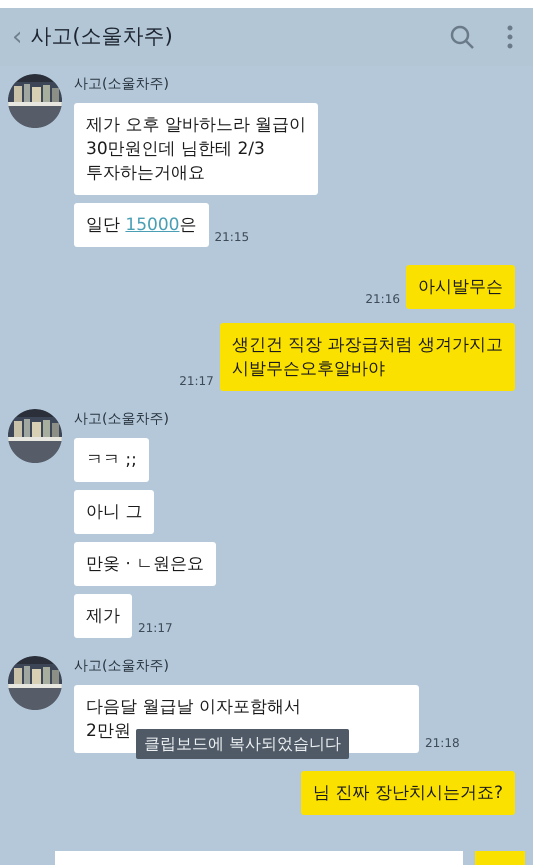 Image resolution: width=533 pixels, height=865 pixels. What do you see at coordinates (101, 36) in the screenshot?
I see `chat-title: 사고(소울차주)` at bounding box center [101, 36].